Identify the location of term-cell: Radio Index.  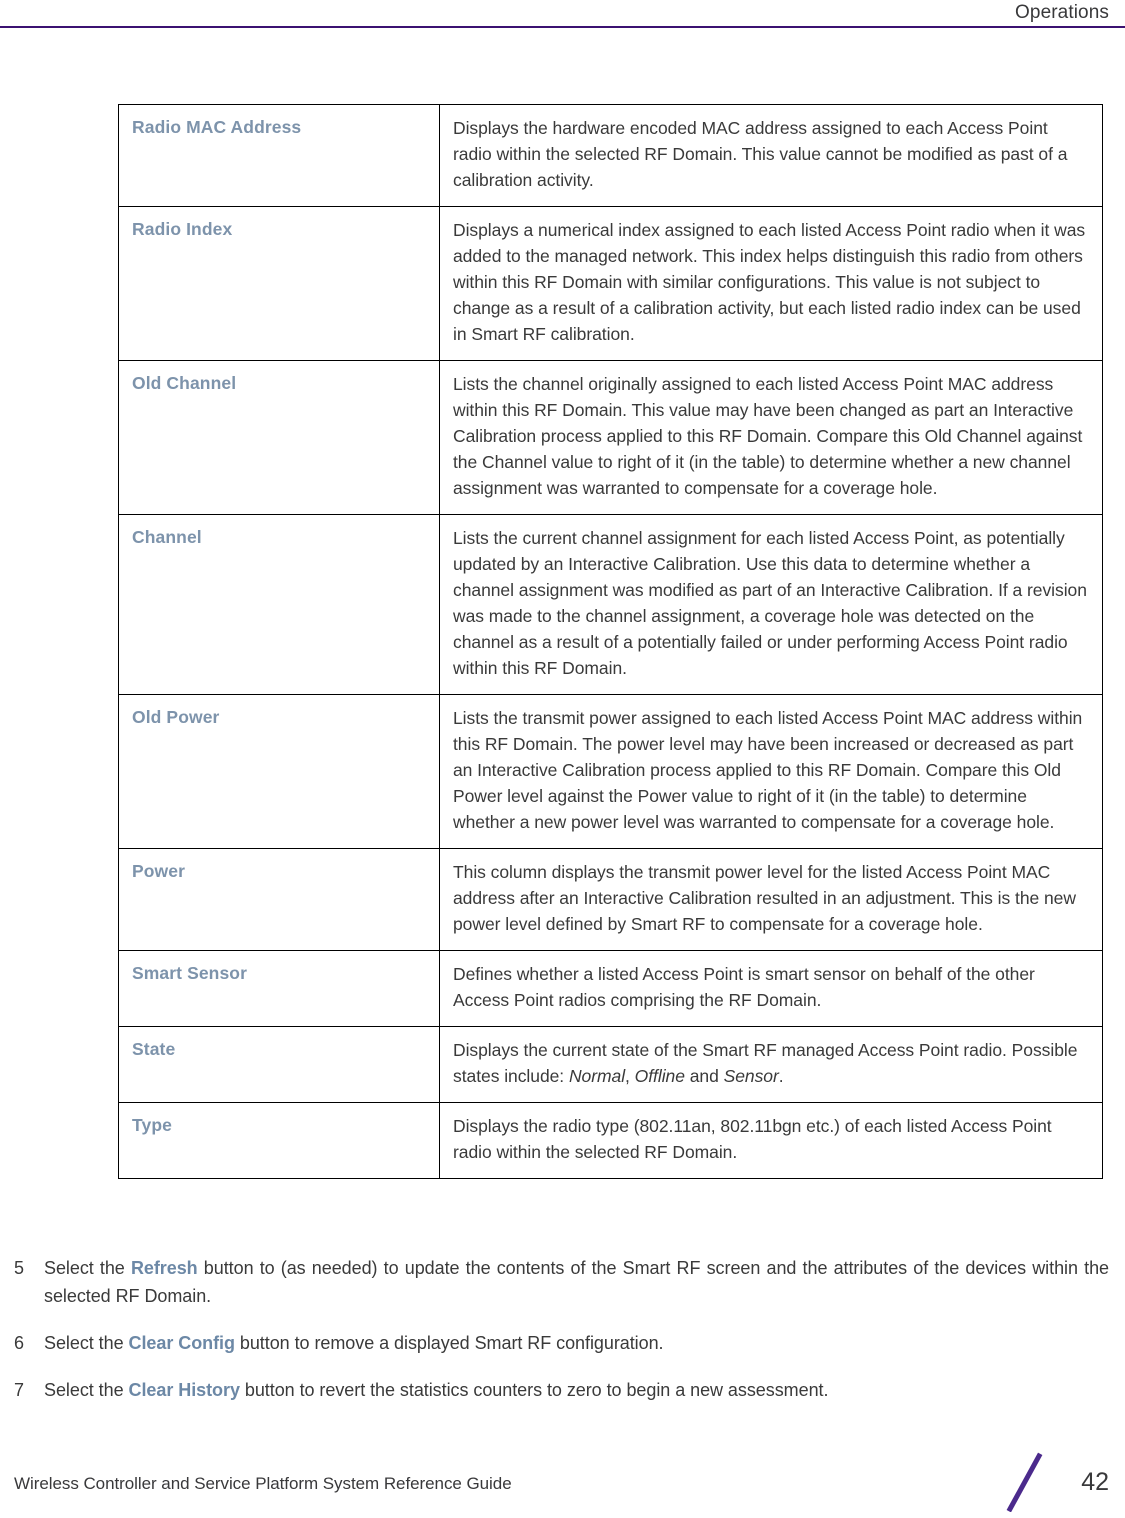
(279, 283).